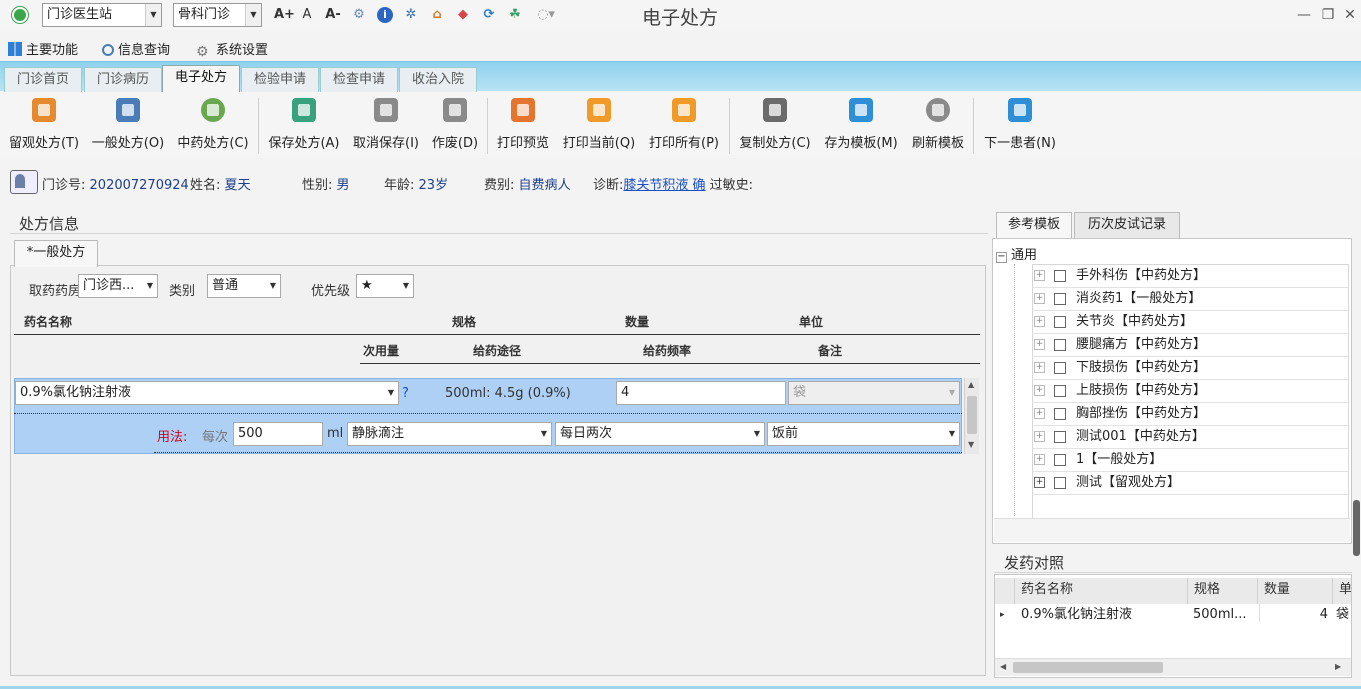 The width and height of the screenshot is (1361, 689). Describe the element at coordinates (44, 128) in the screenshot. I see `observation-rx-button: 留观处方(T)` at that location.